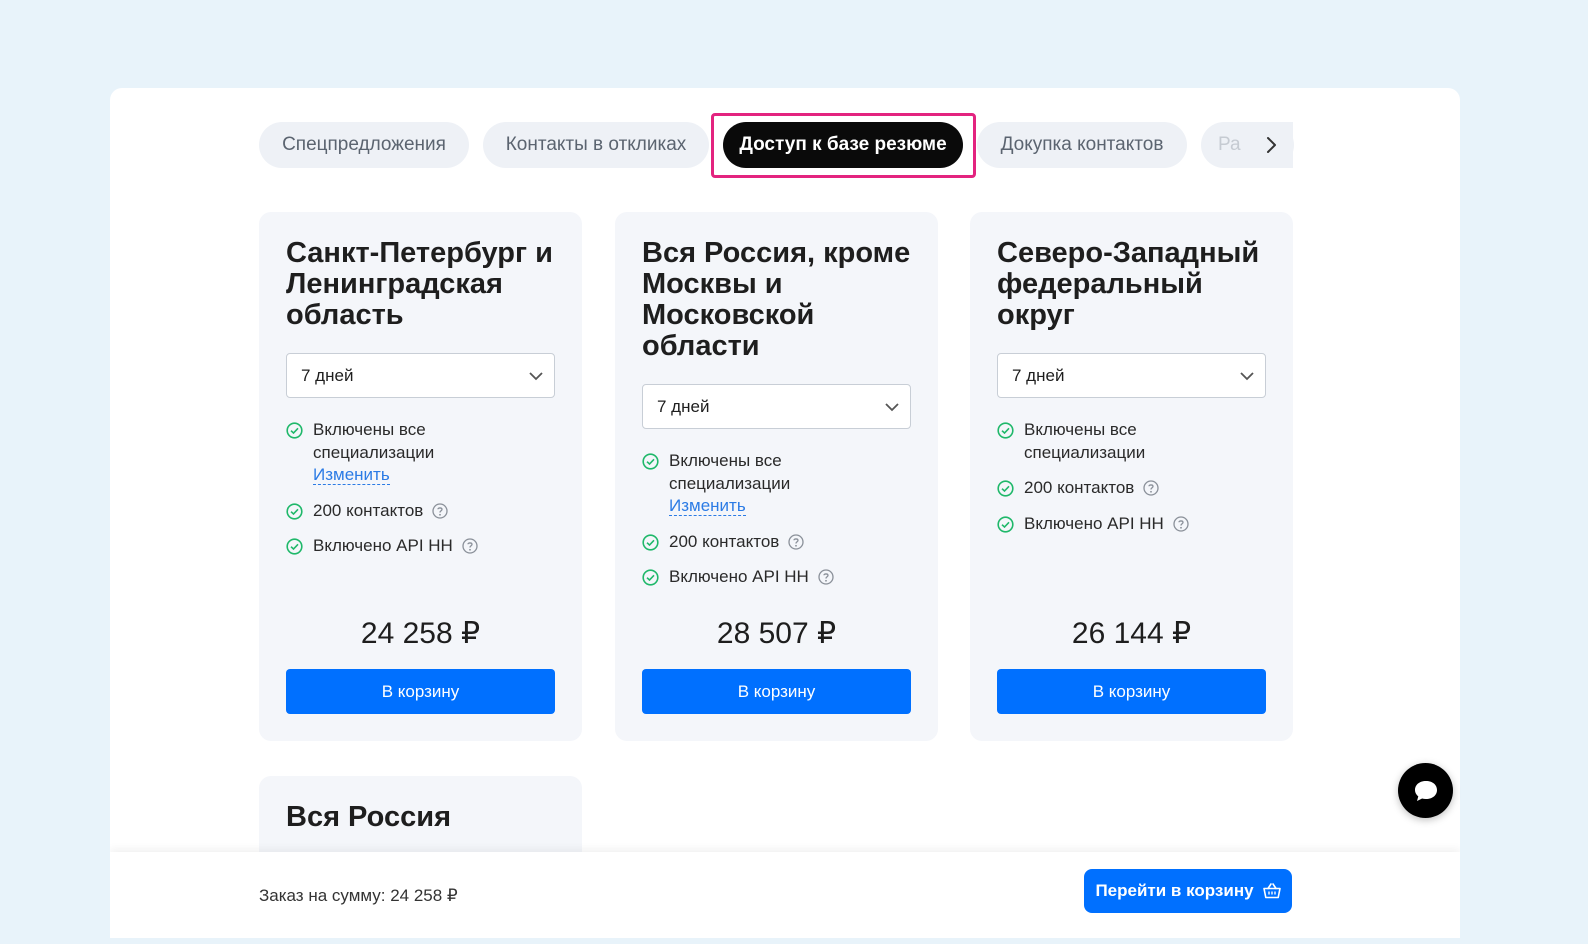 Image resolution: width=1588 pixels, height=944 pixels. I want to click on go-to-cart-label: Перейти в корзину, so click(1174, 890).